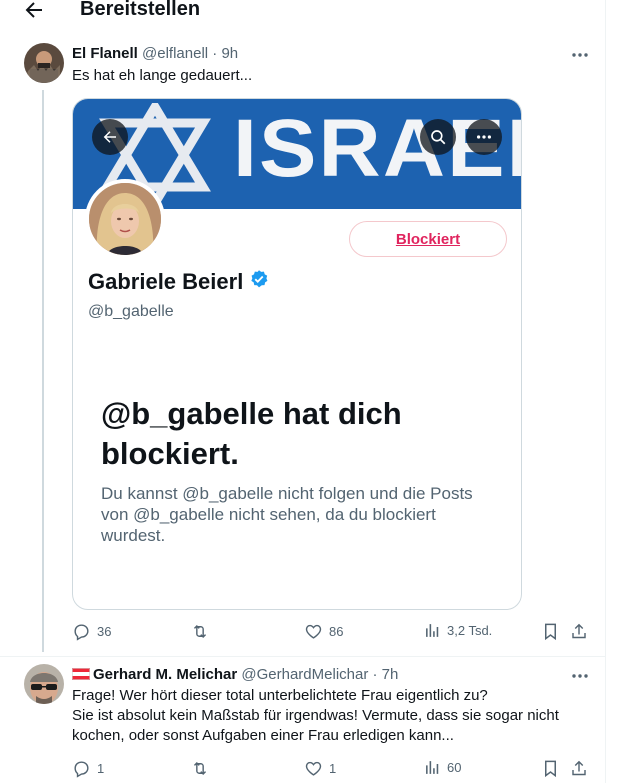 This screenshot has height=783, width=630. What do you see at coordinates (91, 631) in the screenshot?
I see `reply-button: 36` at bounding box center [91, 631].